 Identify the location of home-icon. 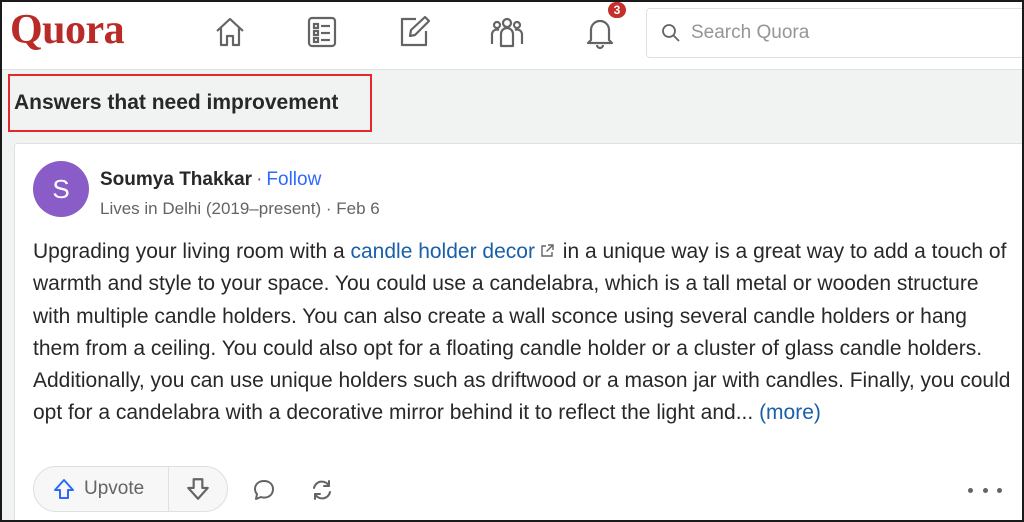
(230, 32).